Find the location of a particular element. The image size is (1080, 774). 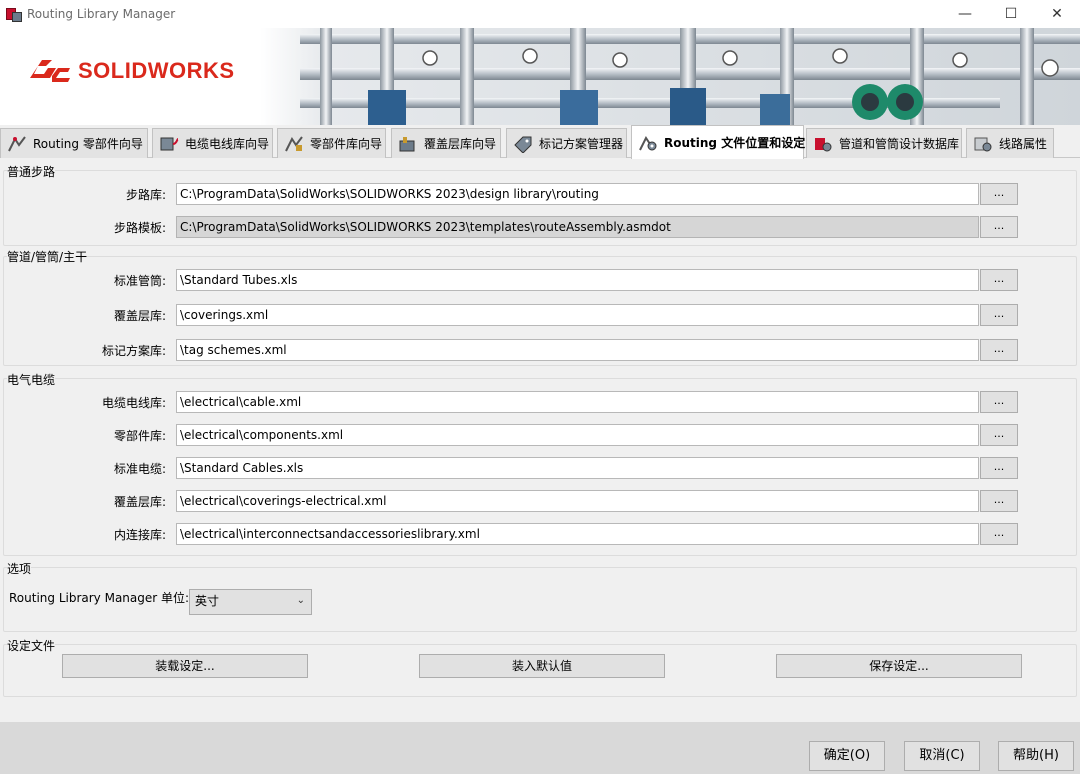

section-title-config: 设定文件 is located at coordinates (31, 645).